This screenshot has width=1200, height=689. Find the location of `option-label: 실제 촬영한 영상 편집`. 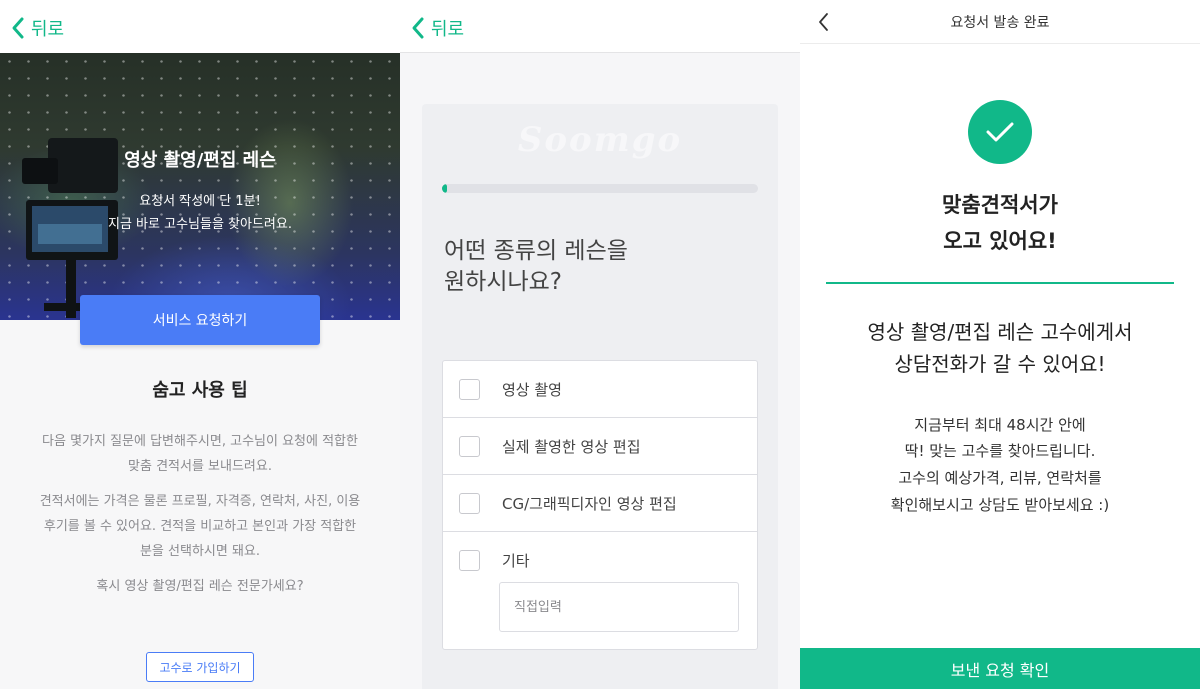

option-label: 실제 촬영한 영상 편집 is located at coordinates (571, 446).